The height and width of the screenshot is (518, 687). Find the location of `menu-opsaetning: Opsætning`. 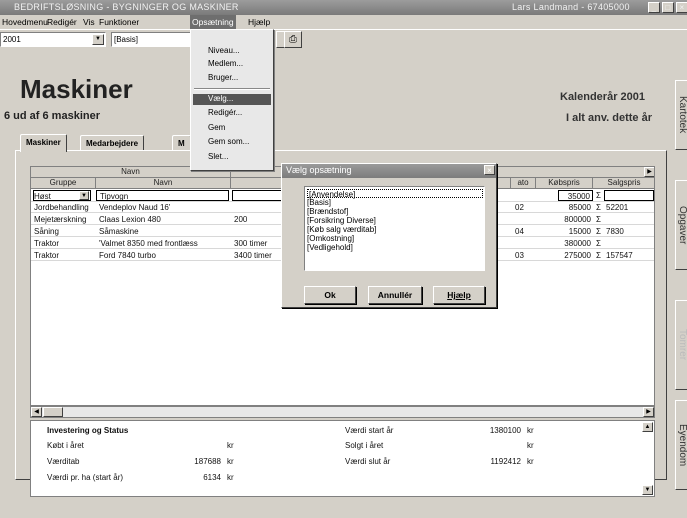

menu-opsaetning: Opsætning is located at coordinates (213, 22).